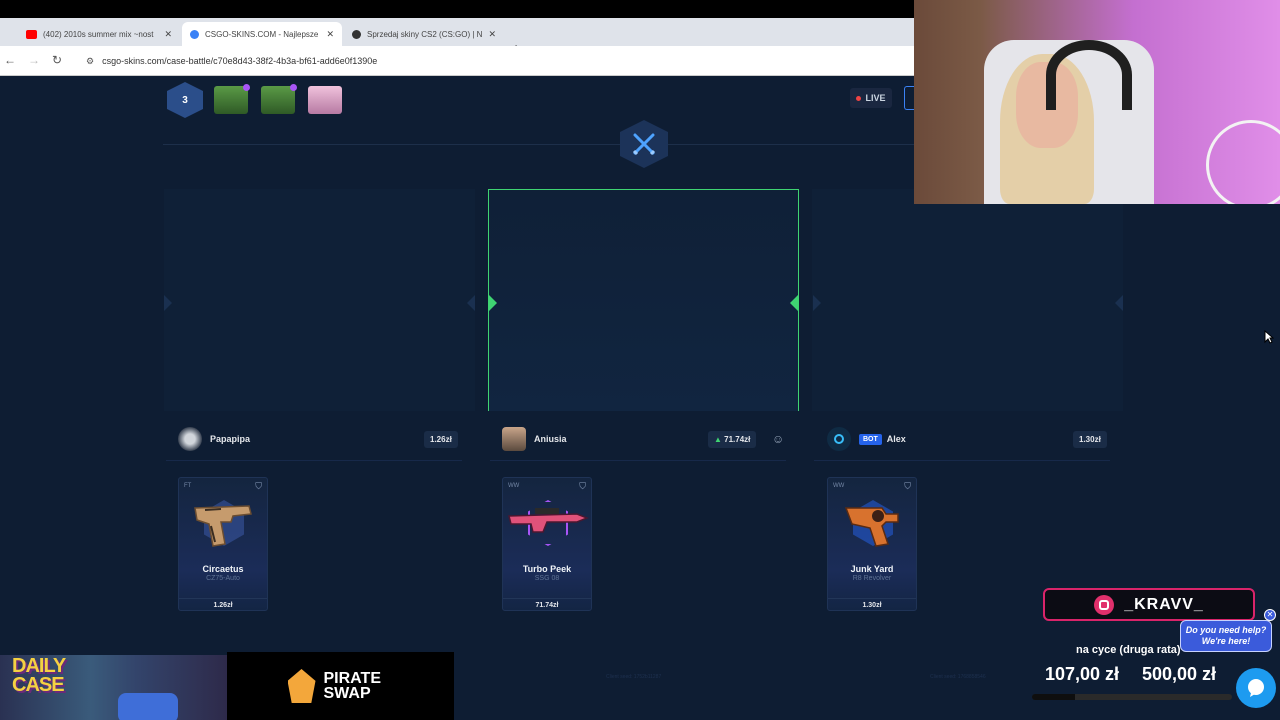  I want to click on player-row-1: Papapipa 1.26zł, so click(328, 439).